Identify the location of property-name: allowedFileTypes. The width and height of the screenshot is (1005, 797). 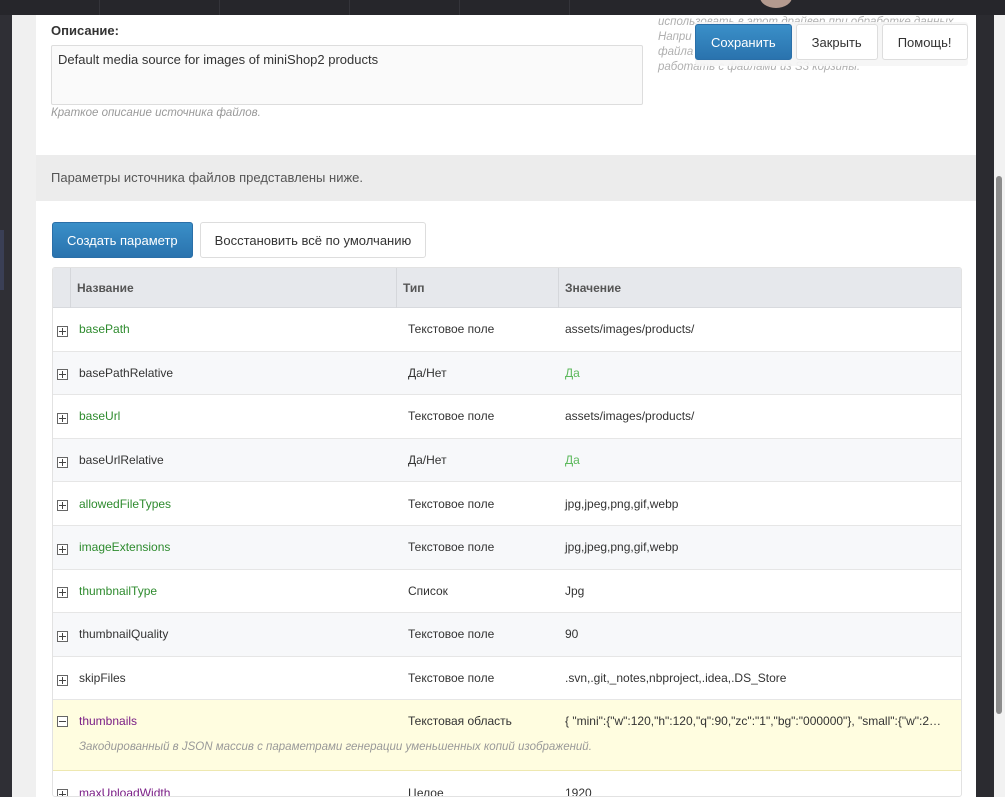
(125, 503).